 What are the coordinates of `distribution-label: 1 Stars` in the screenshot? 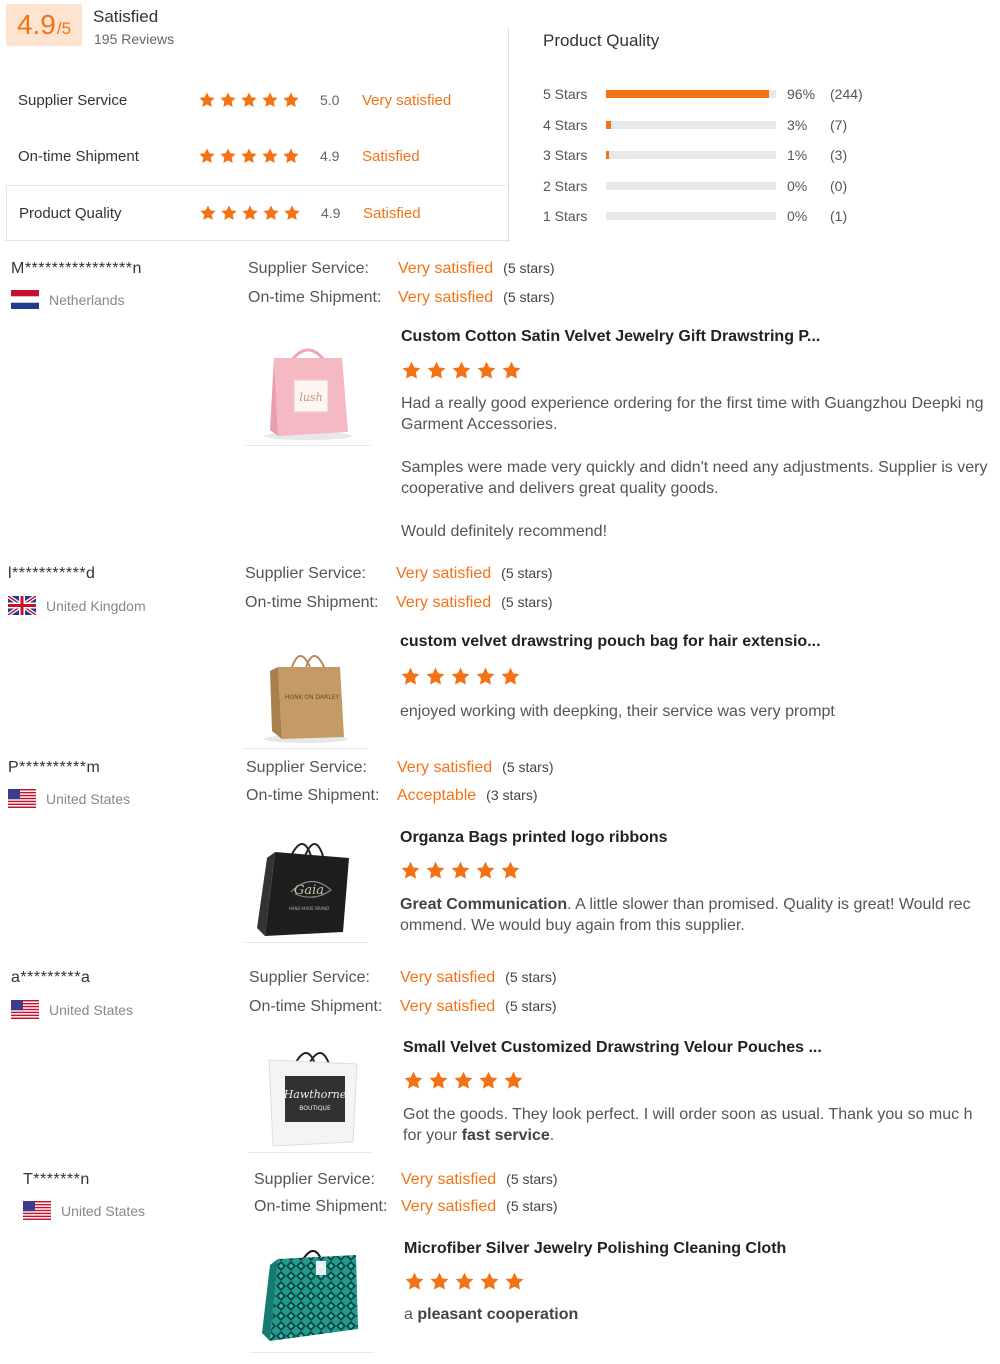 It's located at (565, 216).